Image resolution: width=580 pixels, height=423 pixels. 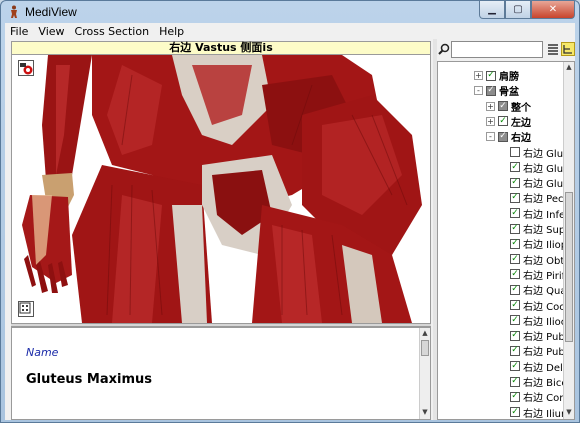 I want to click on tree-item-label: 骨盆, so click(x=509, y=93).